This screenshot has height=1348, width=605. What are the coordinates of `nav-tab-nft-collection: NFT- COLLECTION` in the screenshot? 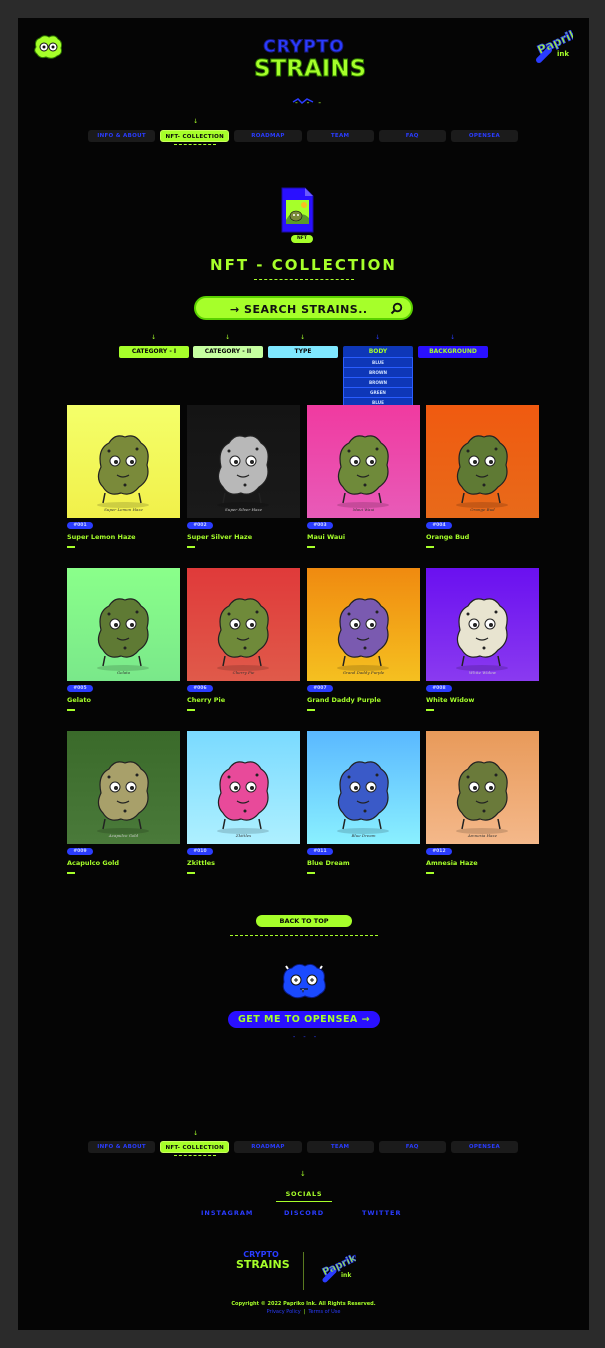 It's located at (195, 136).